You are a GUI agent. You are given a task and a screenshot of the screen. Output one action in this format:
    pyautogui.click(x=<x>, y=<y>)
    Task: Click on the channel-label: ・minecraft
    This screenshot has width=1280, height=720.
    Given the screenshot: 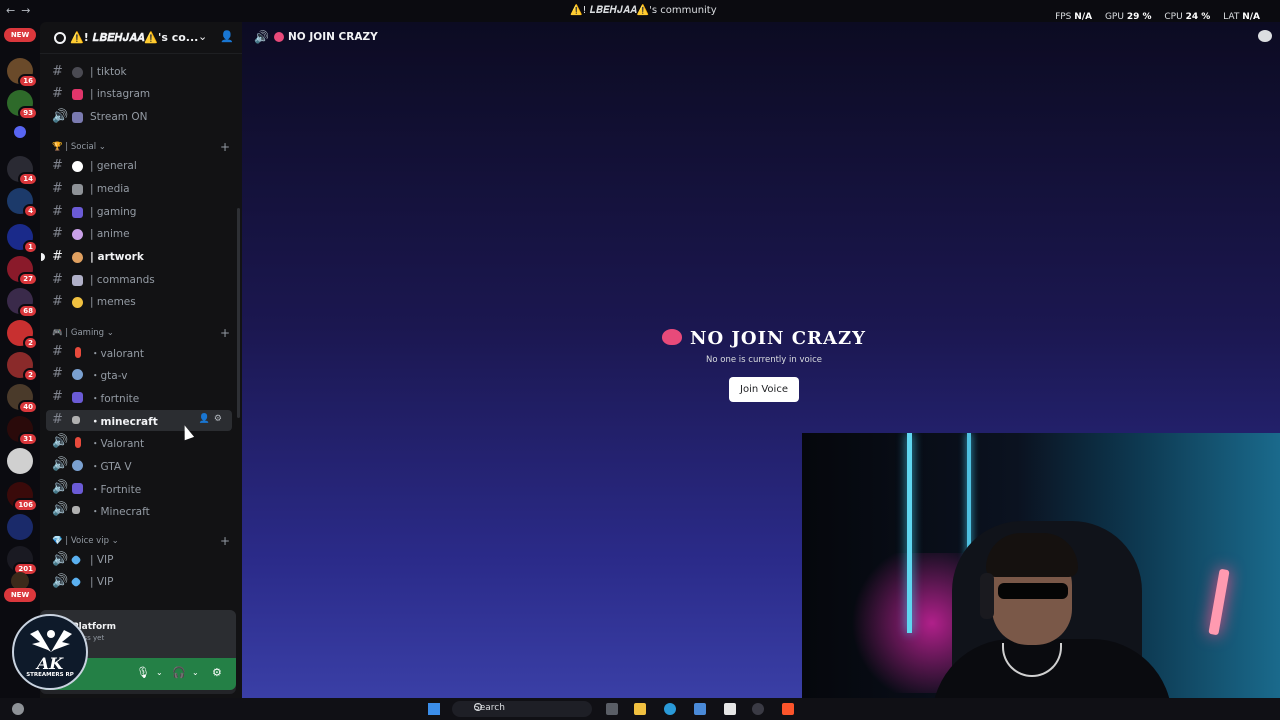 What is the action you would take?
    pyautogui.click(x=124, y=422)
    